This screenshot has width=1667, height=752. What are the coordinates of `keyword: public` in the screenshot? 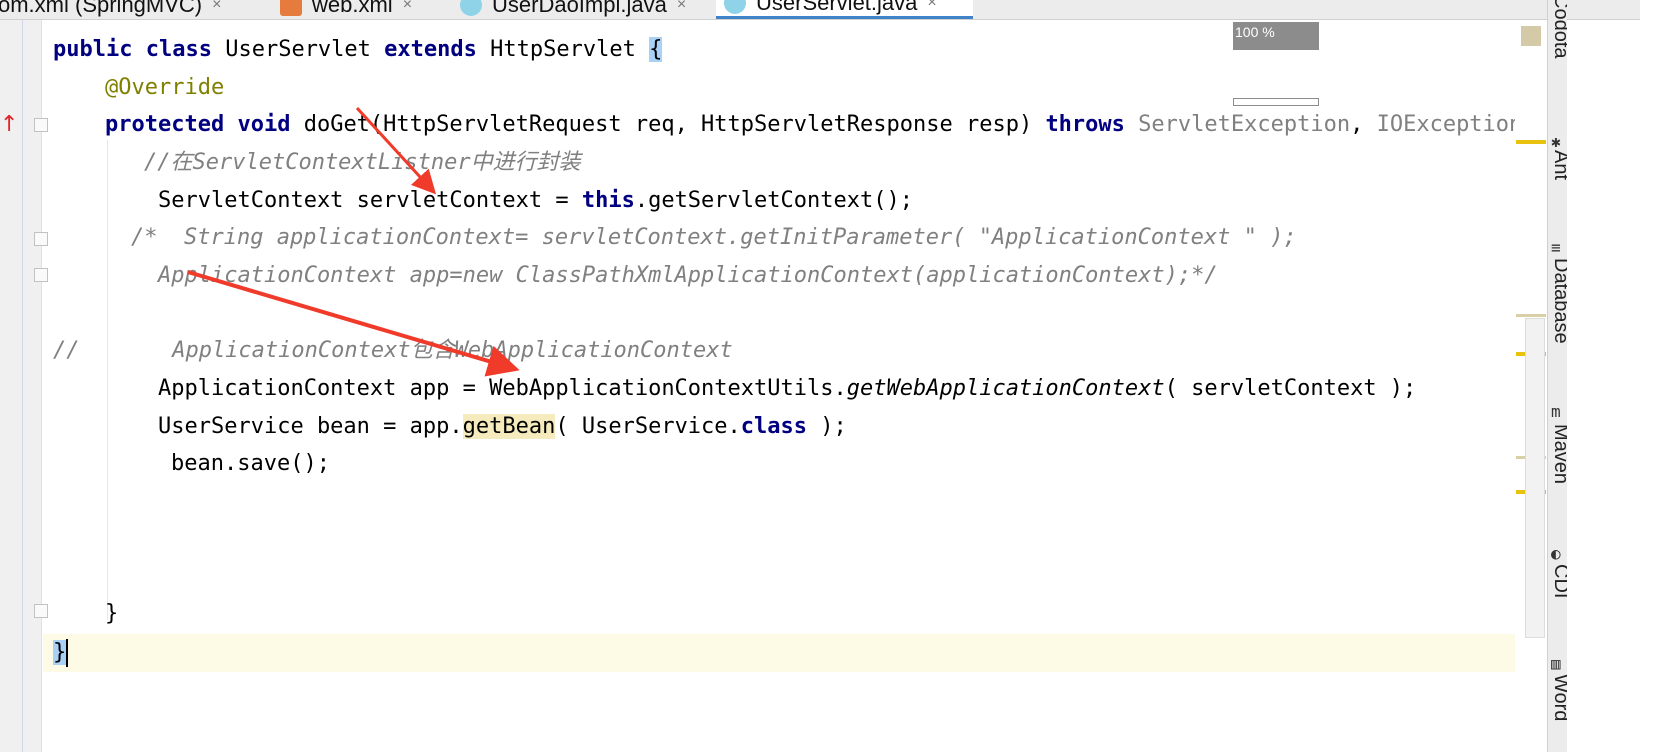 It's located at (93, 49).